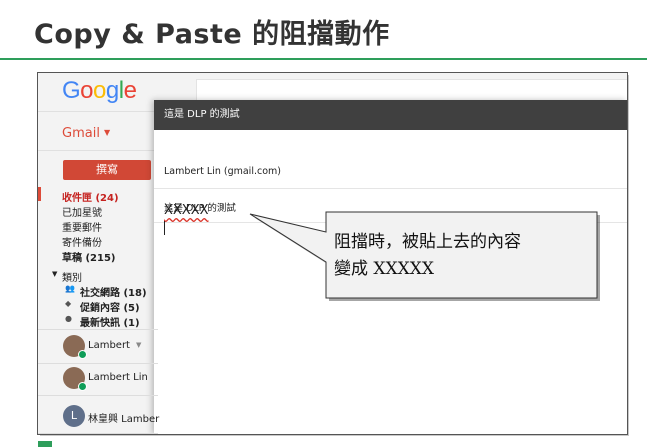  Describe the element at coordinates (123, 417) in the screenshot. I see `contact-name: 林皇興 Lamber` at that location.